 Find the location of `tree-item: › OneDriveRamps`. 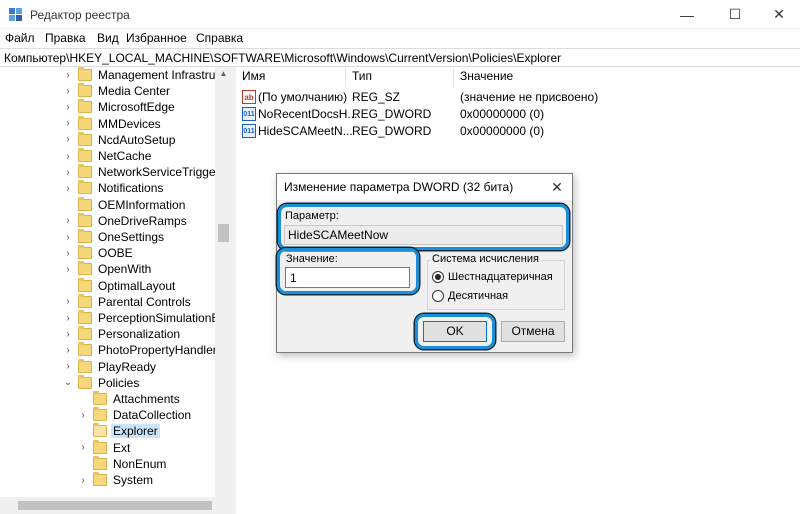

tree-item: › OneDriveRamps is located at coordinates (125, 220).